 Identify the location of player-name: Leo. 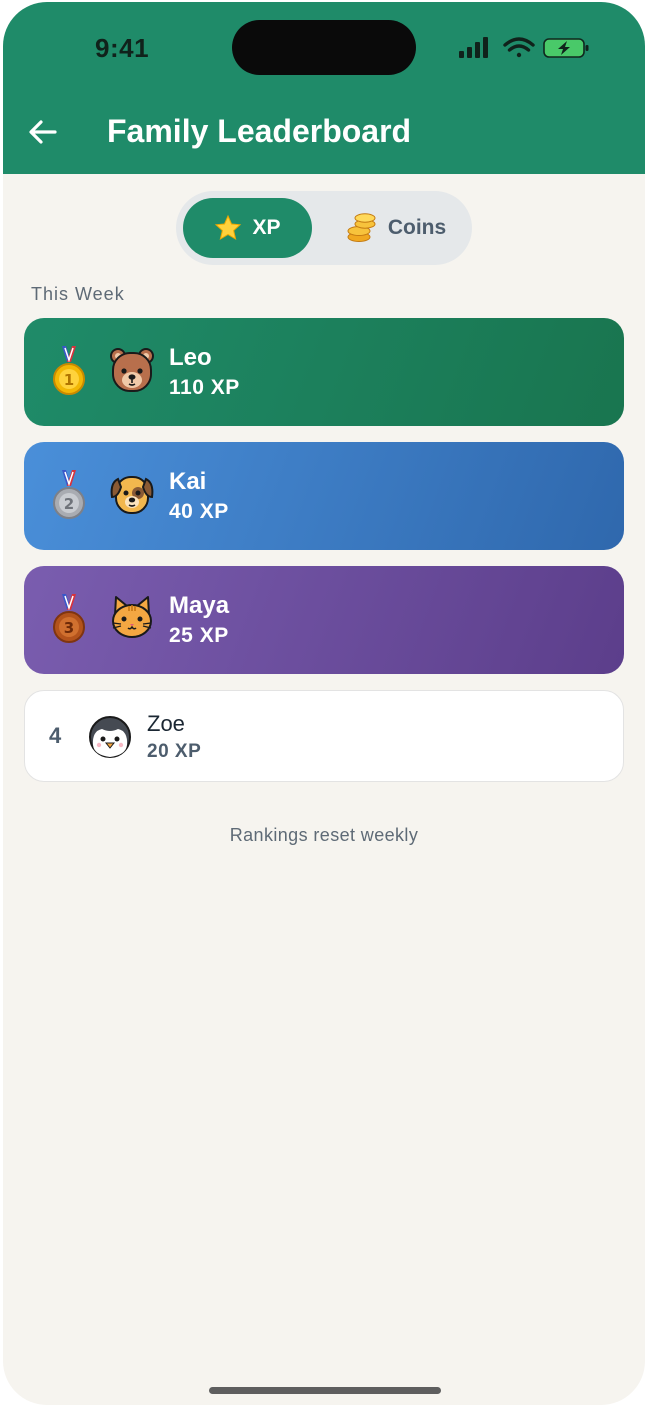
(190, 357).